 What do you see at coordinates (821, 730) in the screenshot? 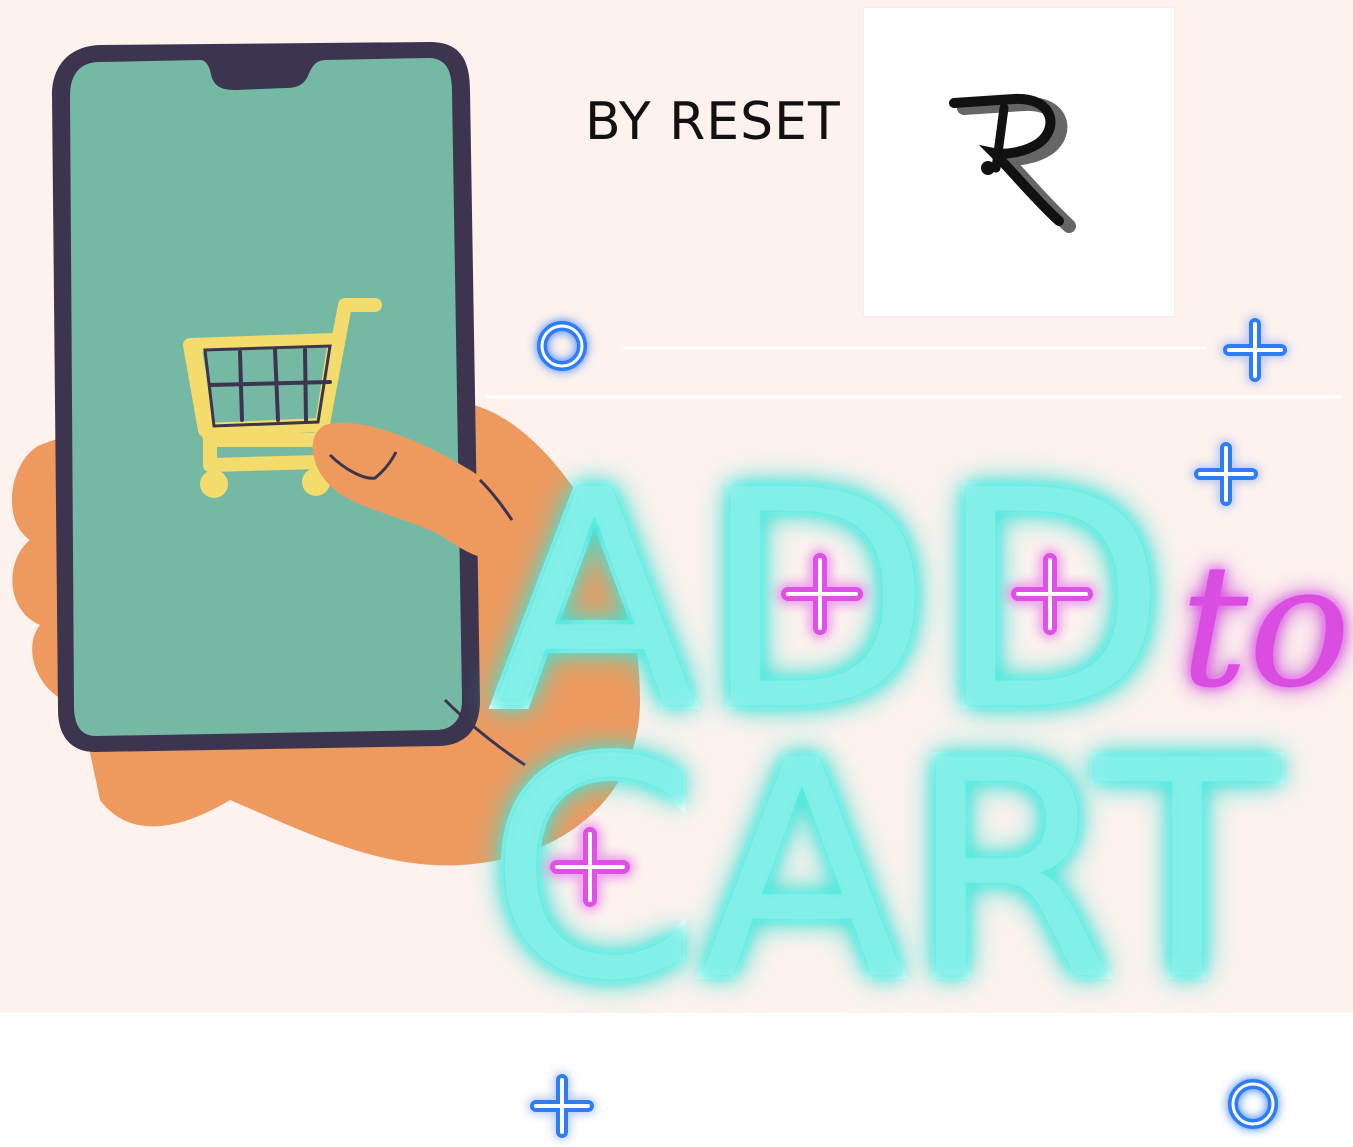
I see `magenta-plus-layer` at bounding box center [821, 730].